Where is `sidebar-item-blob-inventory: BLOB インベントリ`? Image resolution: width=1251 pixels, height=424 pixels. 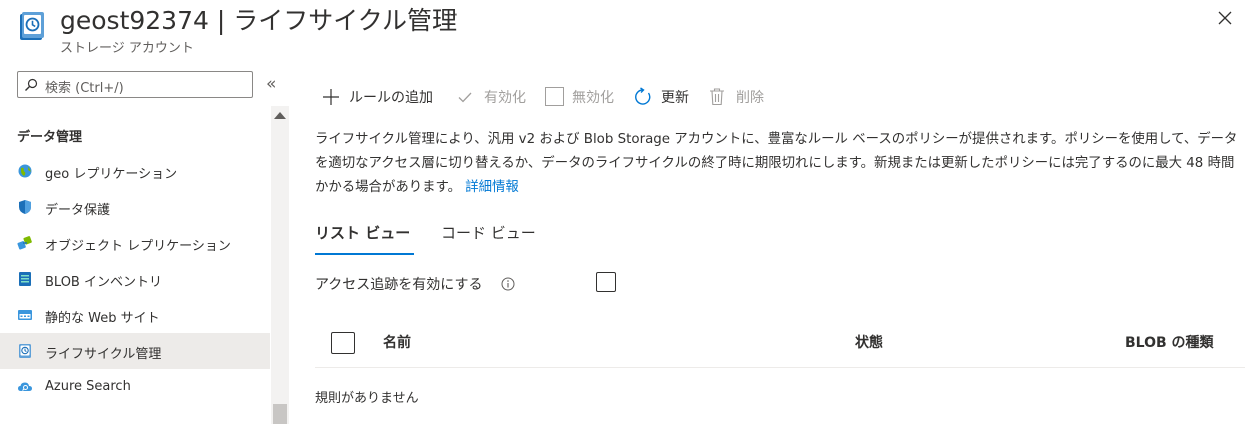 sidebar-item-blob-inventory: BLOB インベントリ is located at coordinates (135, 279).